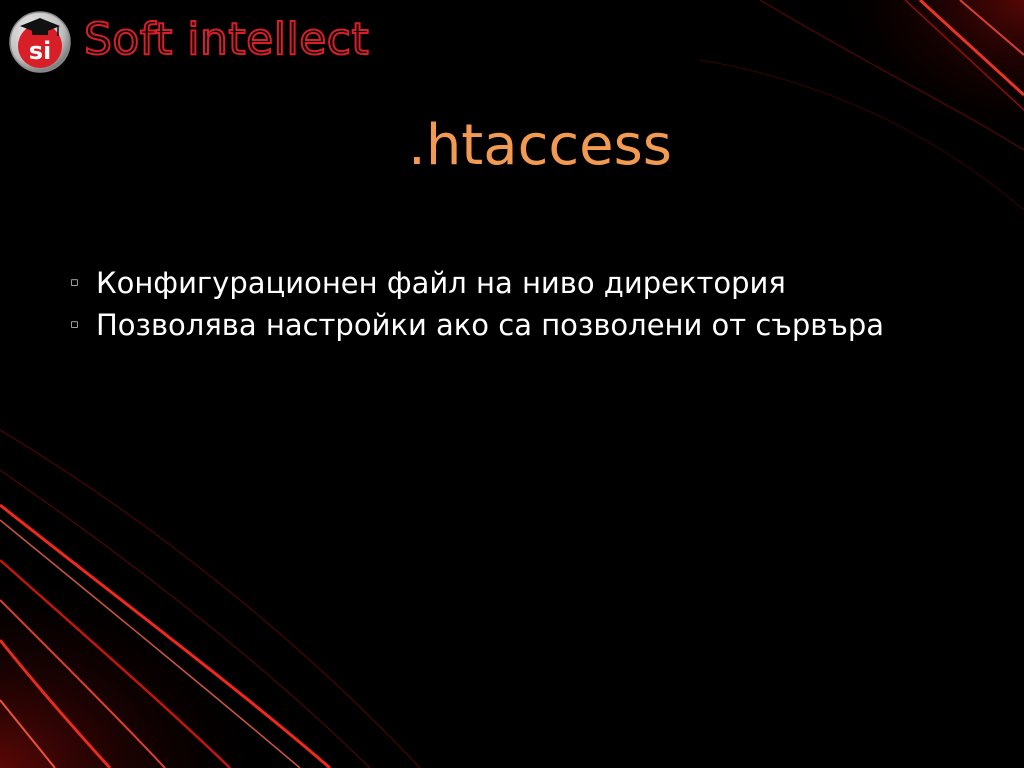 This screenshot has height=768, width=1024. Describe the element at coordinates (40, 51) in the screenshot. I see `logo-badge-text: si` at that location.